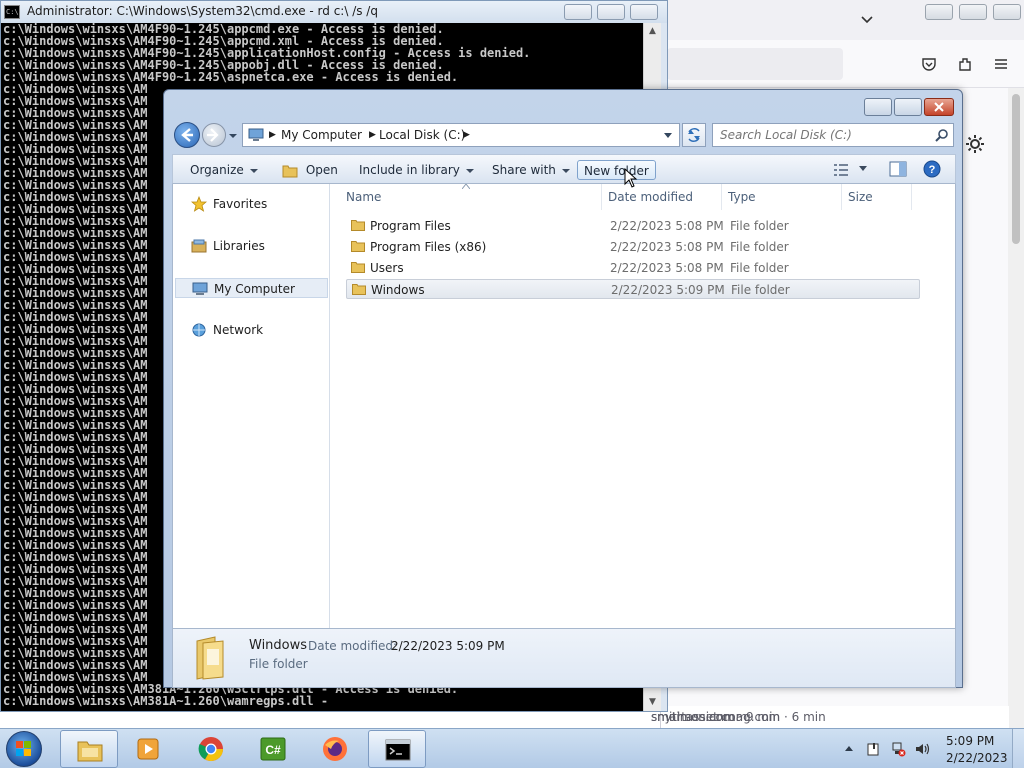 The height and width of the screenshot is (768, 1024). I want to click on taskbar-media-player, so click(149, 749).